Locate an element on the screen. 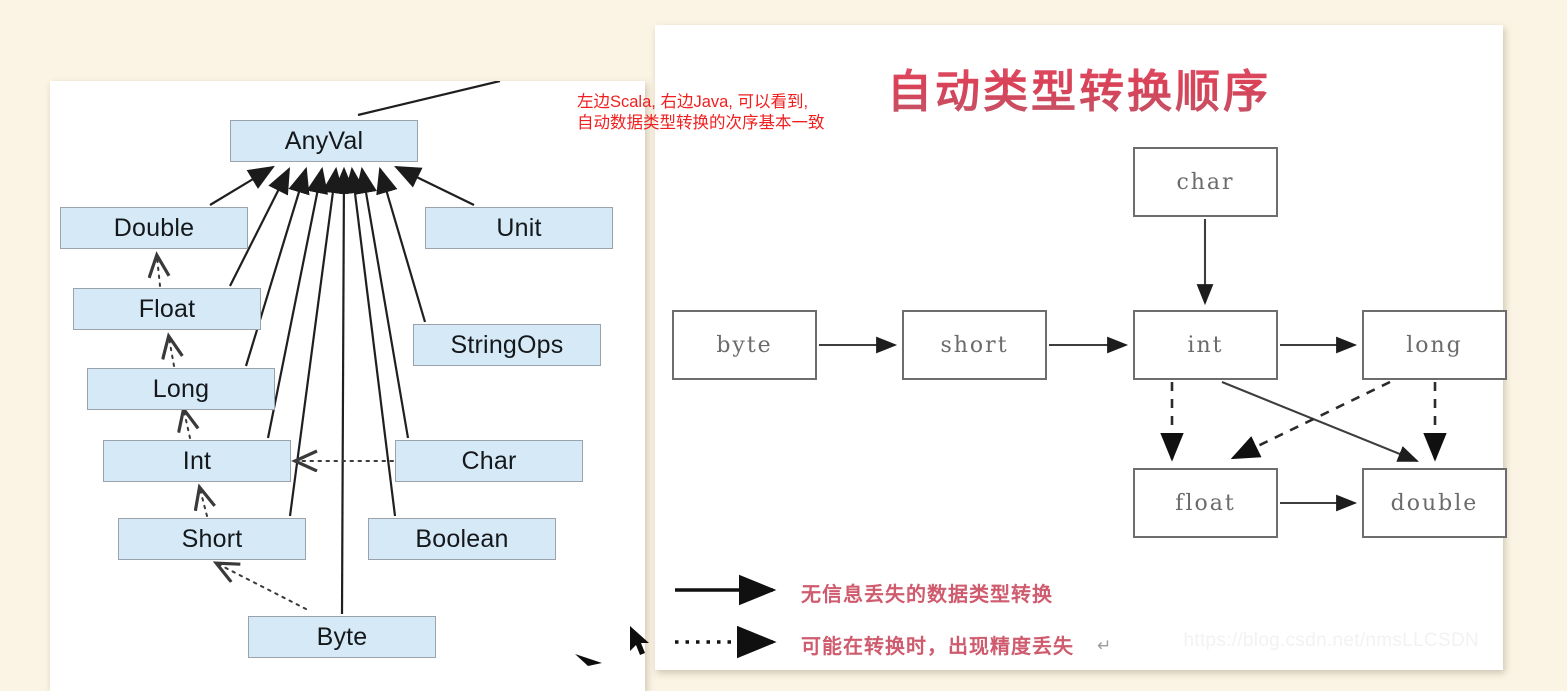 This screenshot has height=691, width=1567. java-box-long: long is located at coordinates (1434, 345).